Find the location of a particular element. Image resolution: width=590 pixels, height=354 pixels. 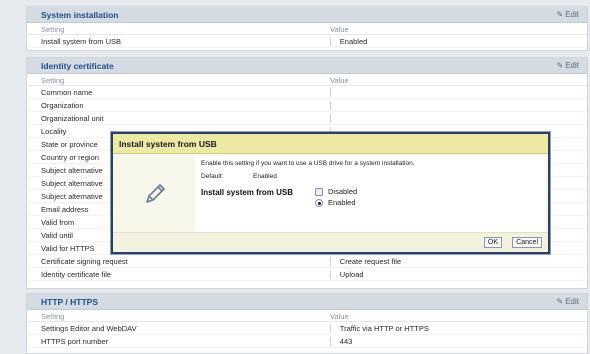

section-header: Identity certificate ✎ Edit is located at coordinates (307, 66).